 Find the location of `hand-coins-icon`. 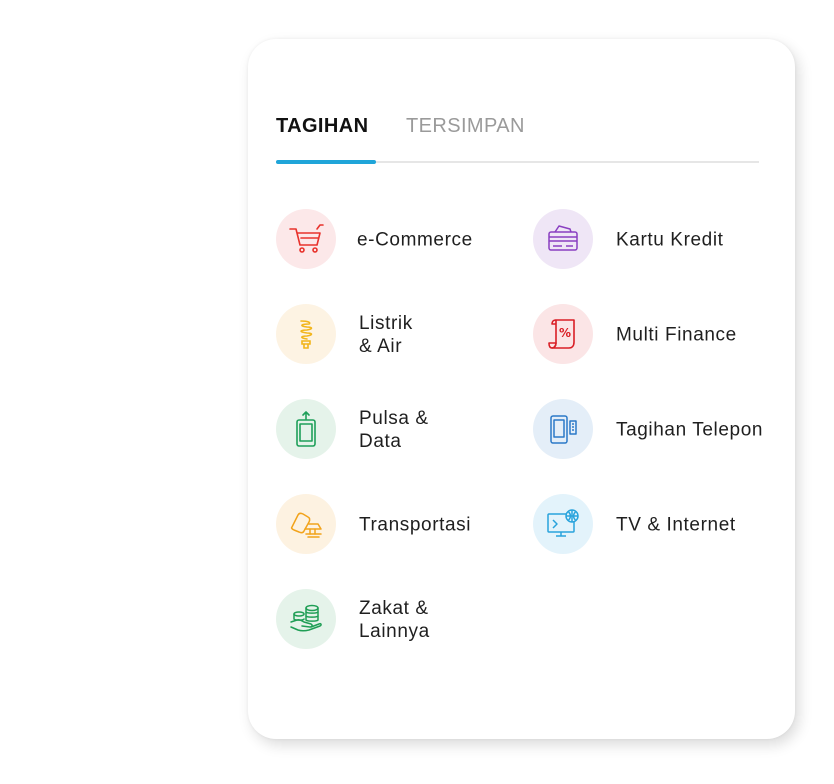

hand-coins-icon is located at coordinates (306, 619).